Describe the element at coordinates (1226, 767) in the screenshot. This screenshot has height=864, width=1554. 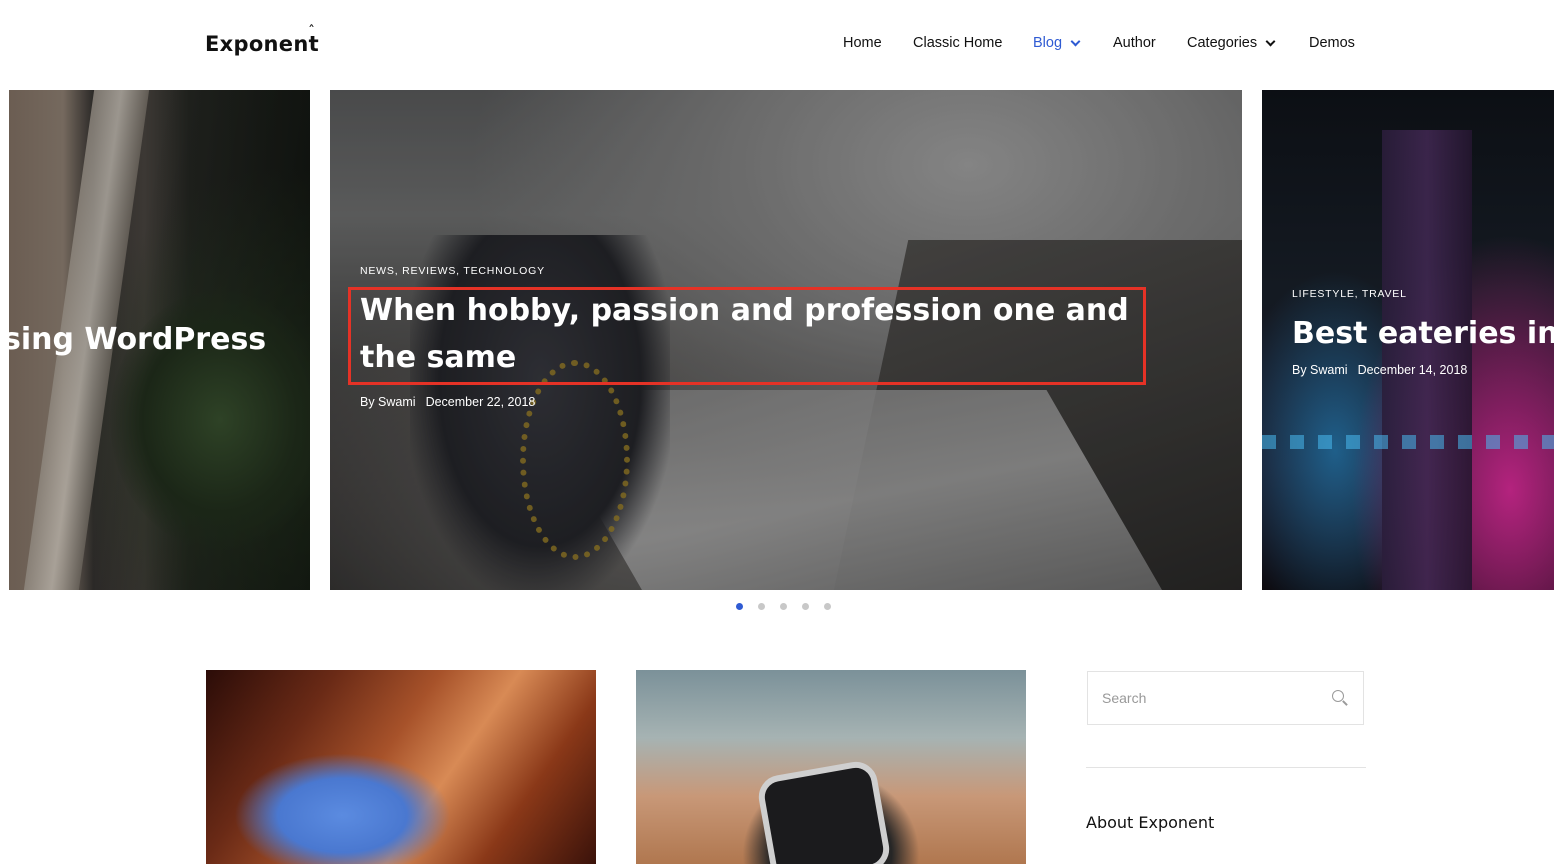
I see `sidebar-divider` at that location.